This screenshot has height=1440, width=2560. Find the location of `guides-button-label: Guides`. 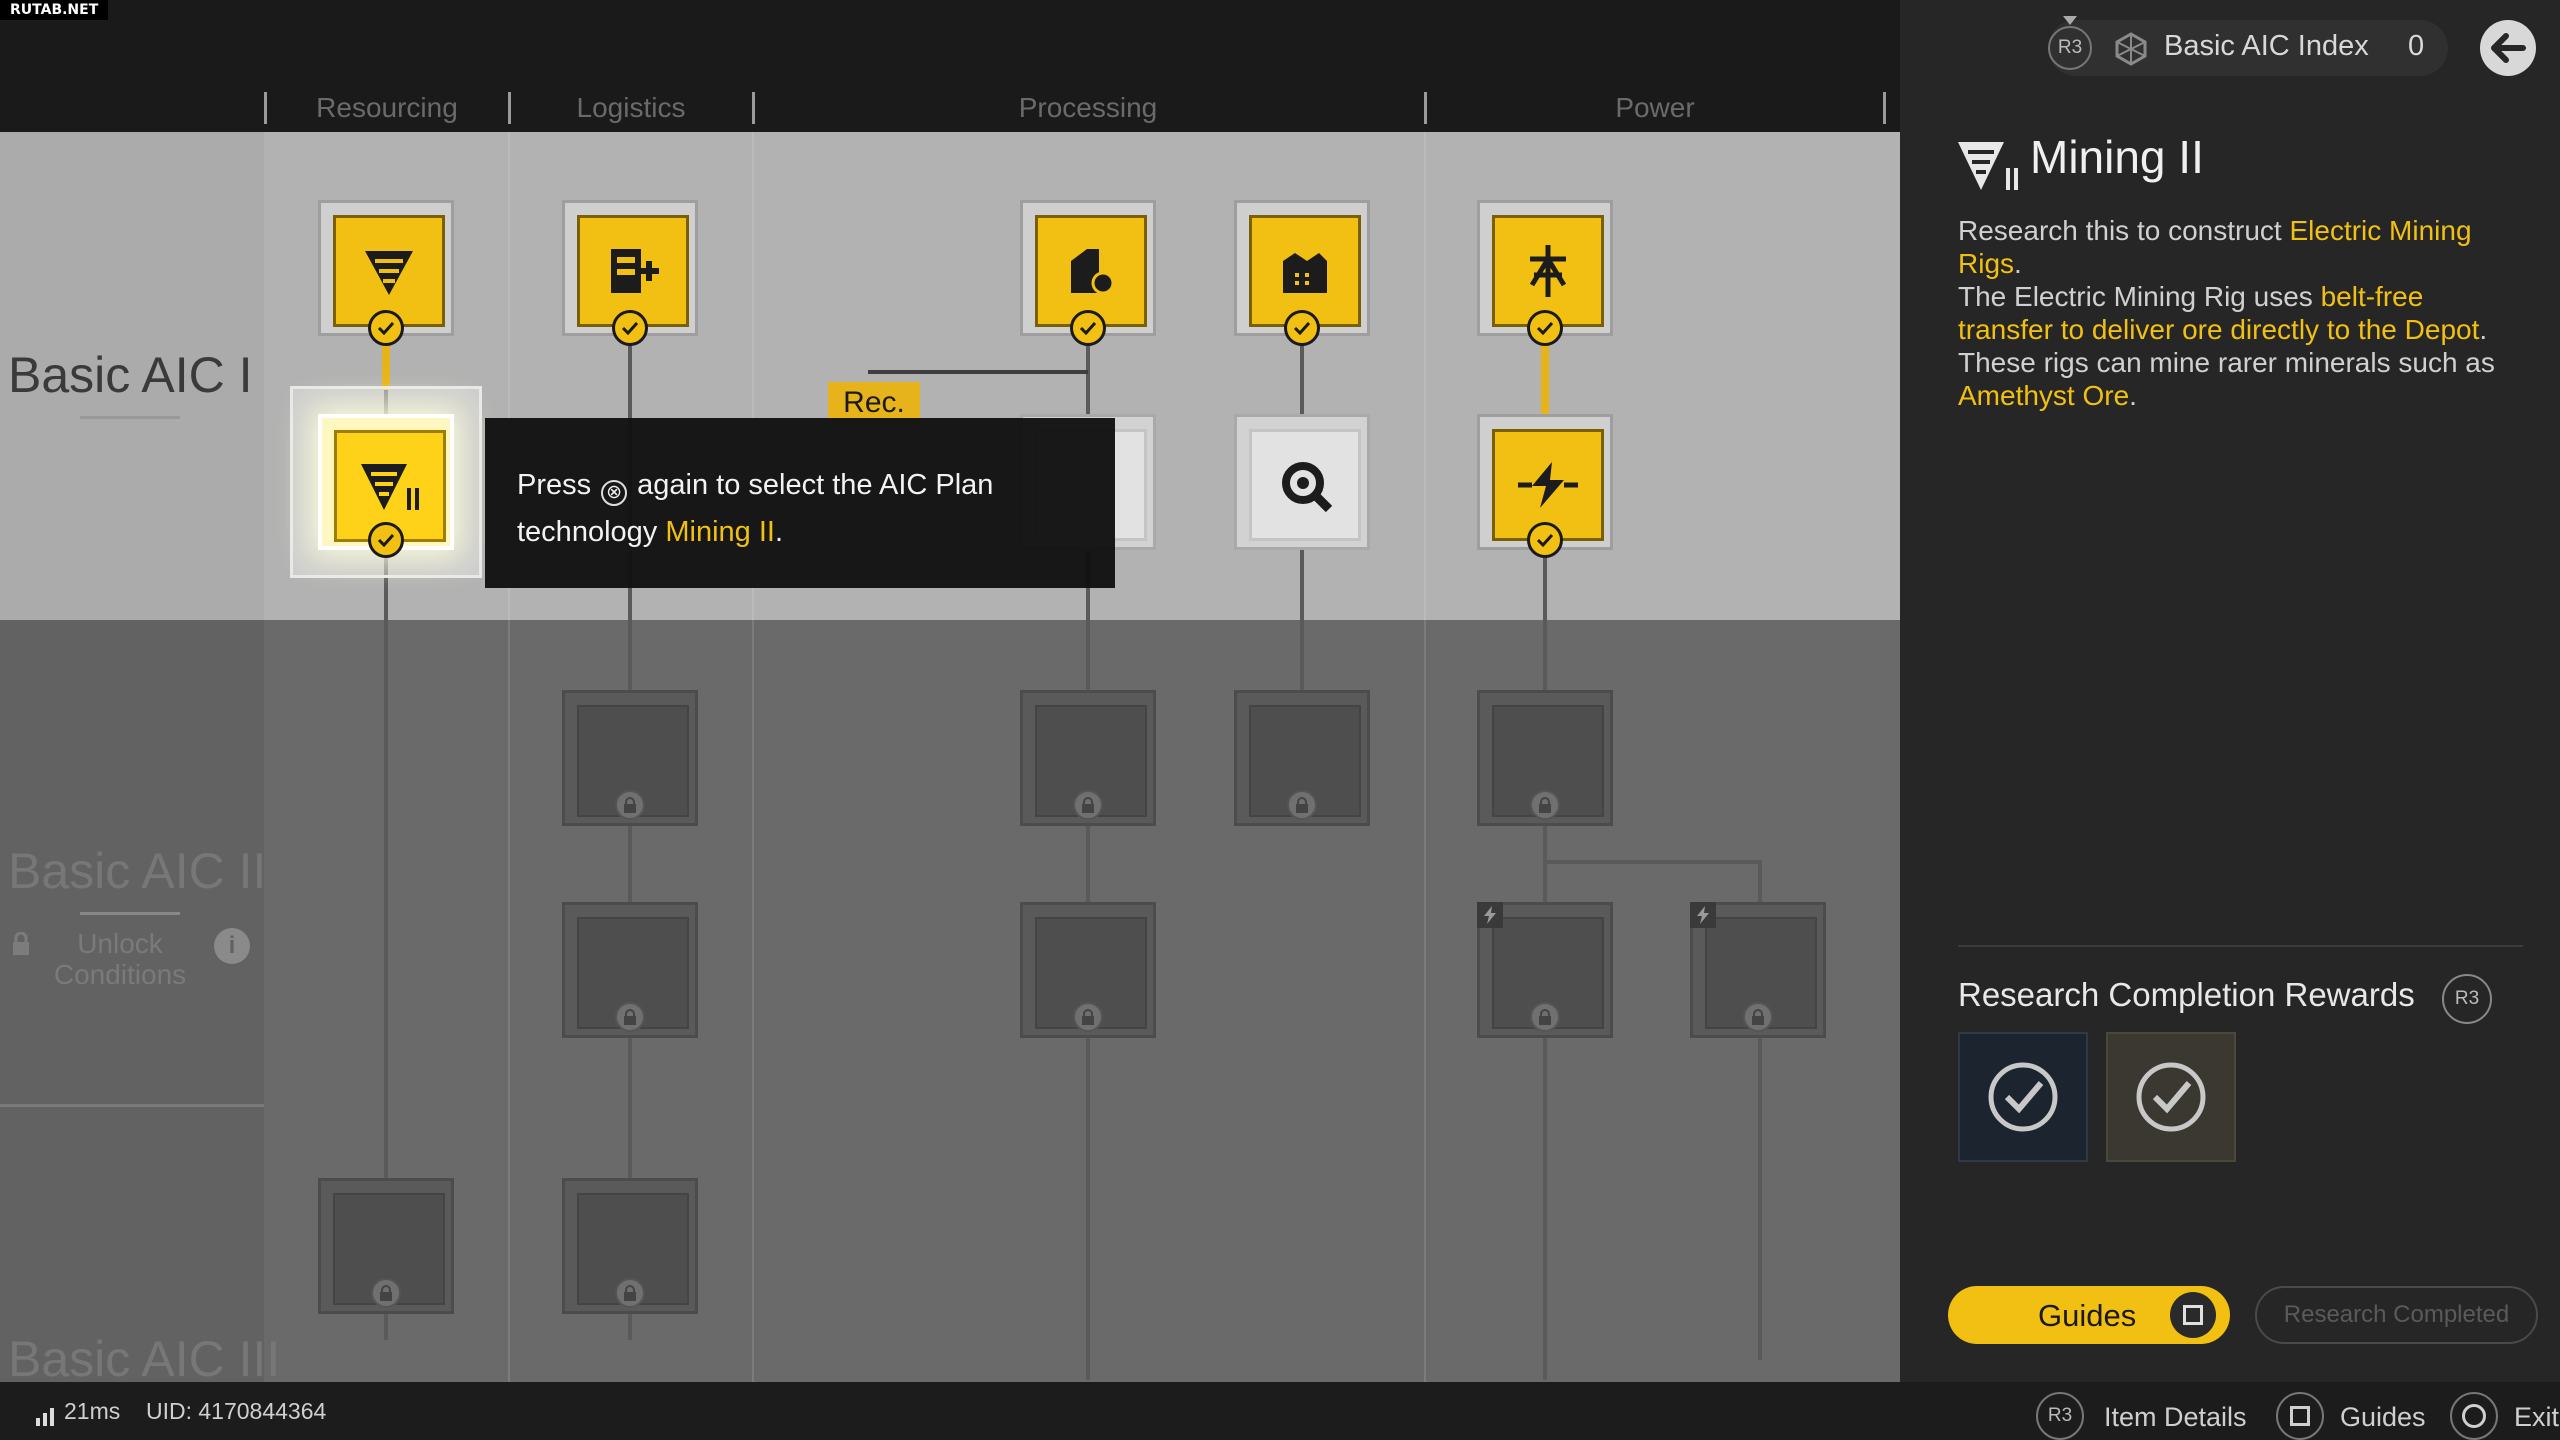

guides-button-label: Guides is located at coordinates (2087, 1315).